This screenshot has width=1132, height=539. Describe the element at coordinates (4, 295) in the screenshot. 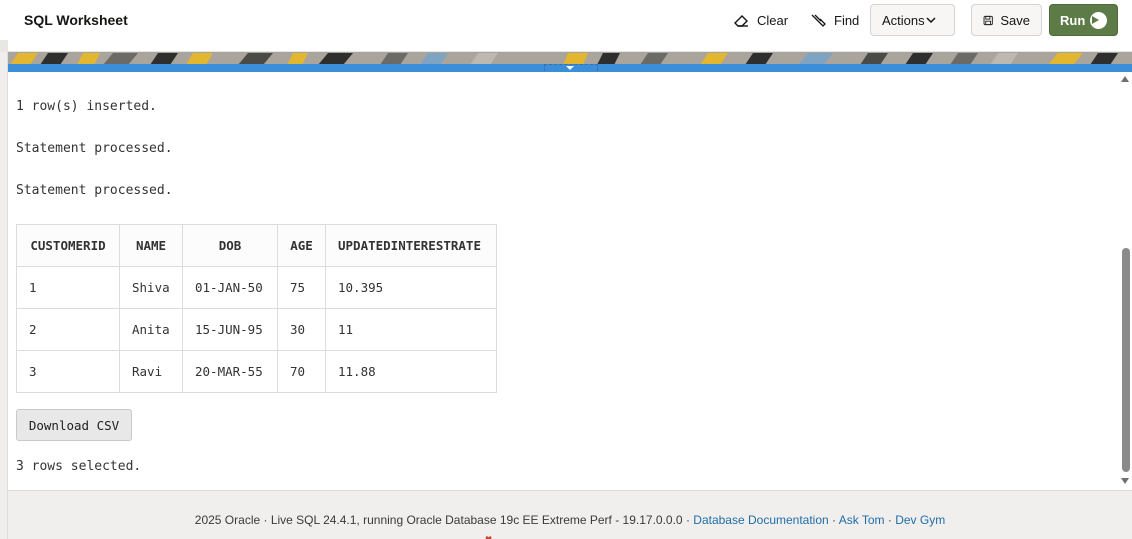

I see `outer-gutter` at that location.